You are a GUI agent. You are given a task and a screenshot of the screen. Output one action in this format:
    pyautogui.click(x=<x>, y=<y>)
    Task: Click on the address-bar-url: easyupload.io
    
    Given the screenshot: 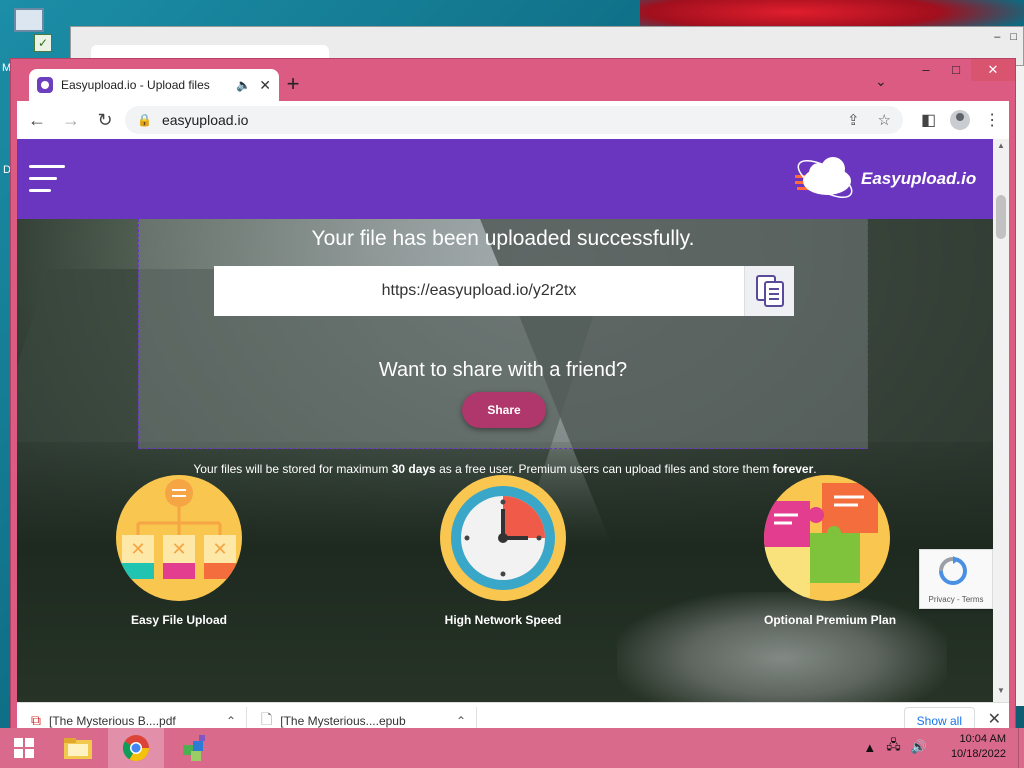 What is the action you would take?
    pyautogui.click(x=495, y=120)
    